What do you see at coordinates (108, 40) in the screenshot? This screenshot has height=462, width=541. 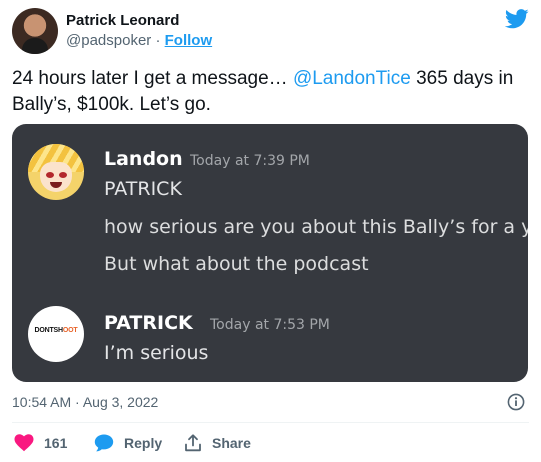 I see `author-handle: @padspoker` at bounding box center [108, 40].